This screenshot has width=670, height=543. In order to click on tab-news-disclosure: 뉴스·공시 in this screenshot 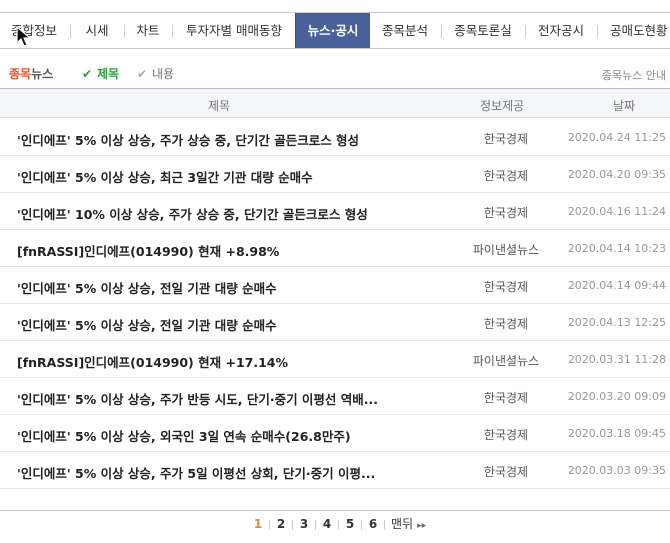, I will do `click(332, 30)`.